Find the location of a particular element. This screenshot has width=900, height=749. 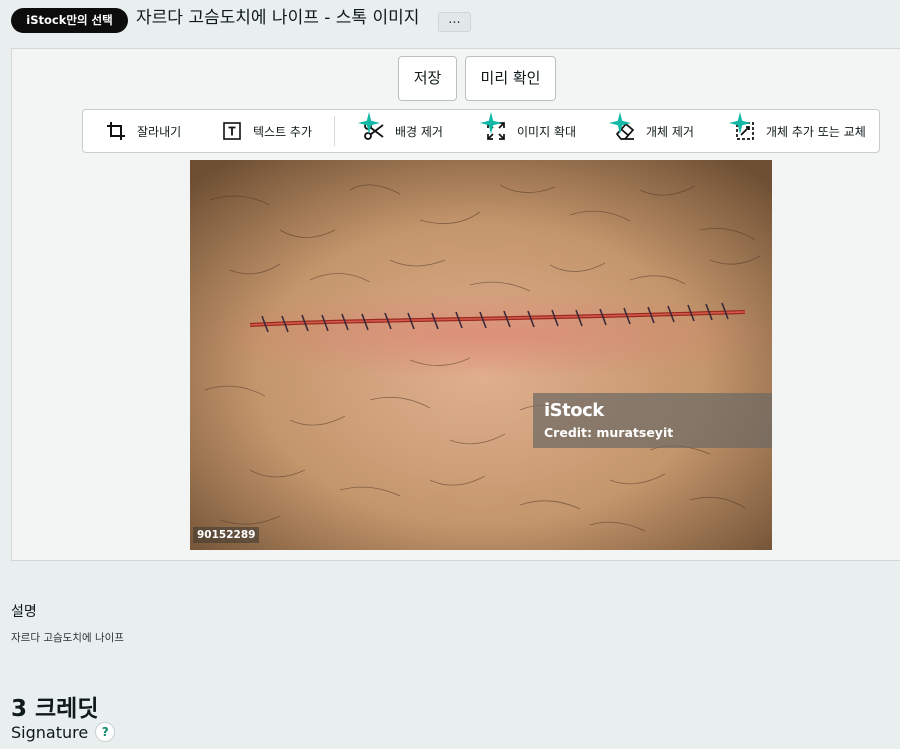

description-text: 자르다 고슴도치에 나이프 is located at coordinates (67, 638).